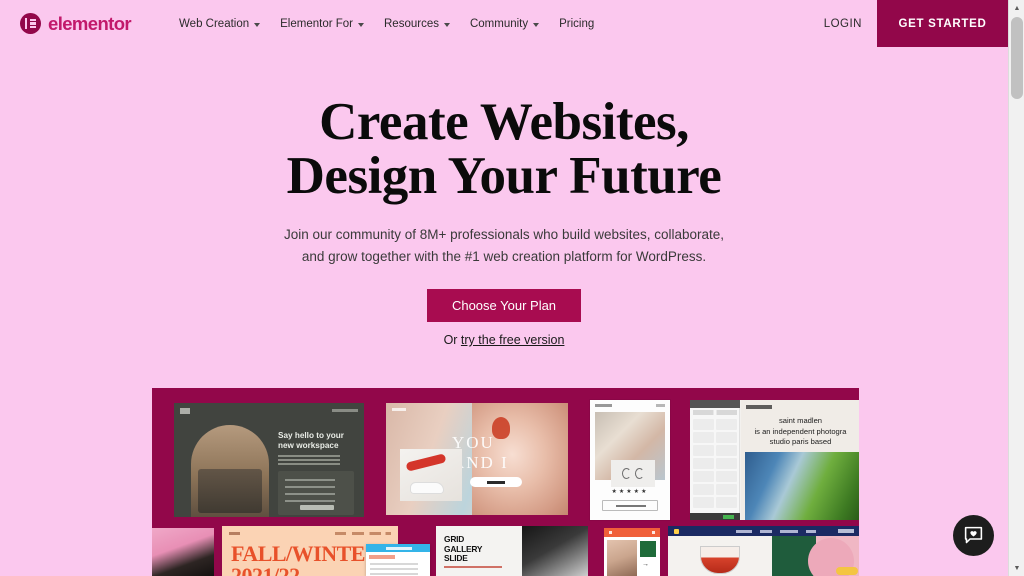 The height and width of the screenshot is (576, 1024). Describe the element at coordinates (622, 558) in the screenshot. I see `product-model-image` at that location.